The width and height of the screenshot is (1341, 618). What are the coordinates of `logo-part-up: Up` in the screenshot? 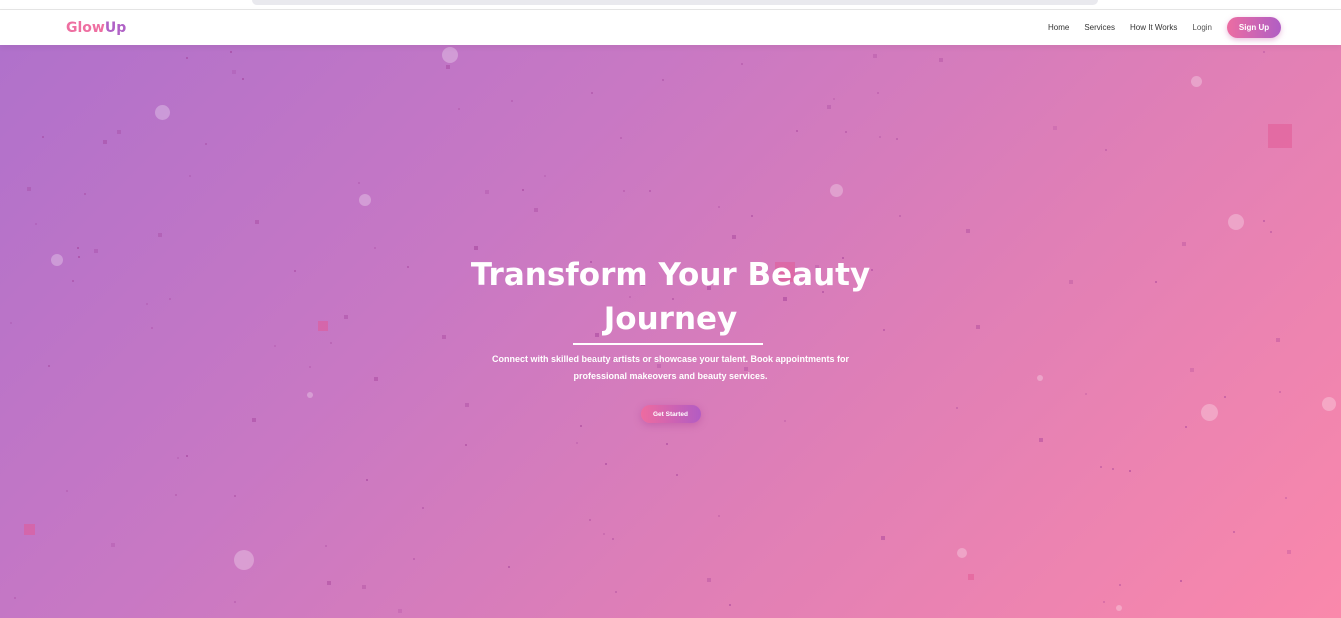 It's located at (115, 27).